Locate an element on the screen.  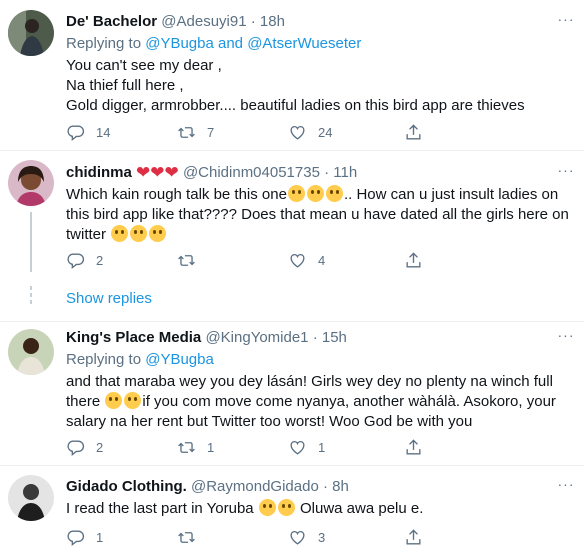
like-count: 3 is located at coordinates (322, 537).